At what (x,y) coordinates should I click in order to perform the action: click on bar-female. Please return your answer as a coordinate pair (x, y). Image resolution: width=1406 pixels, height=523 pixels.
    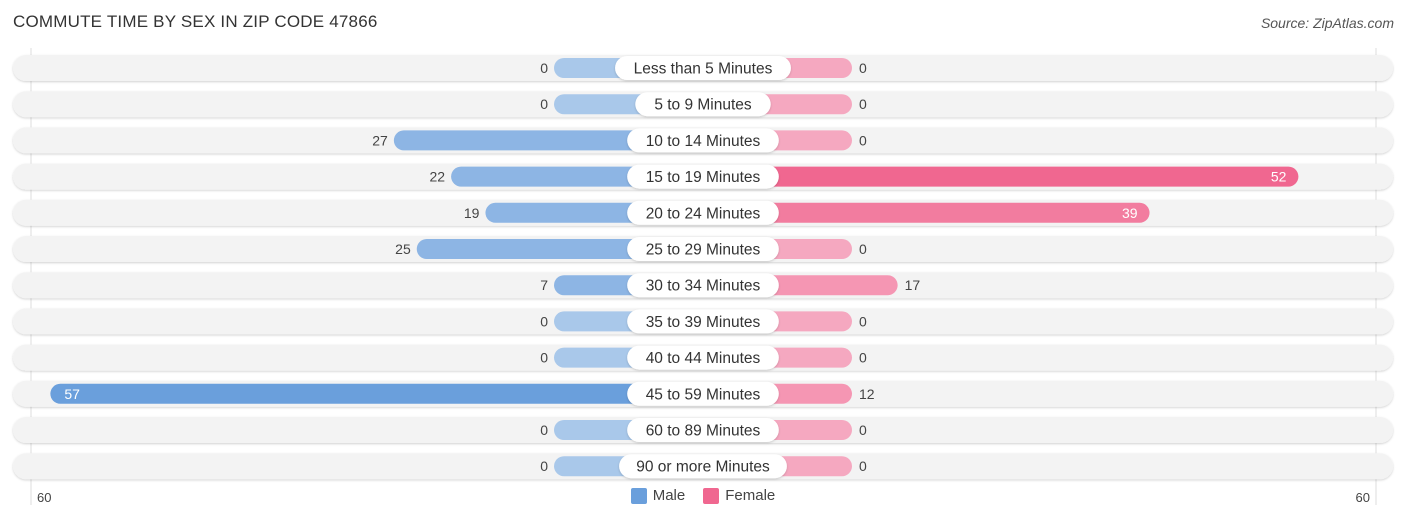
    Looking at the image, I should click on (1001, 176).